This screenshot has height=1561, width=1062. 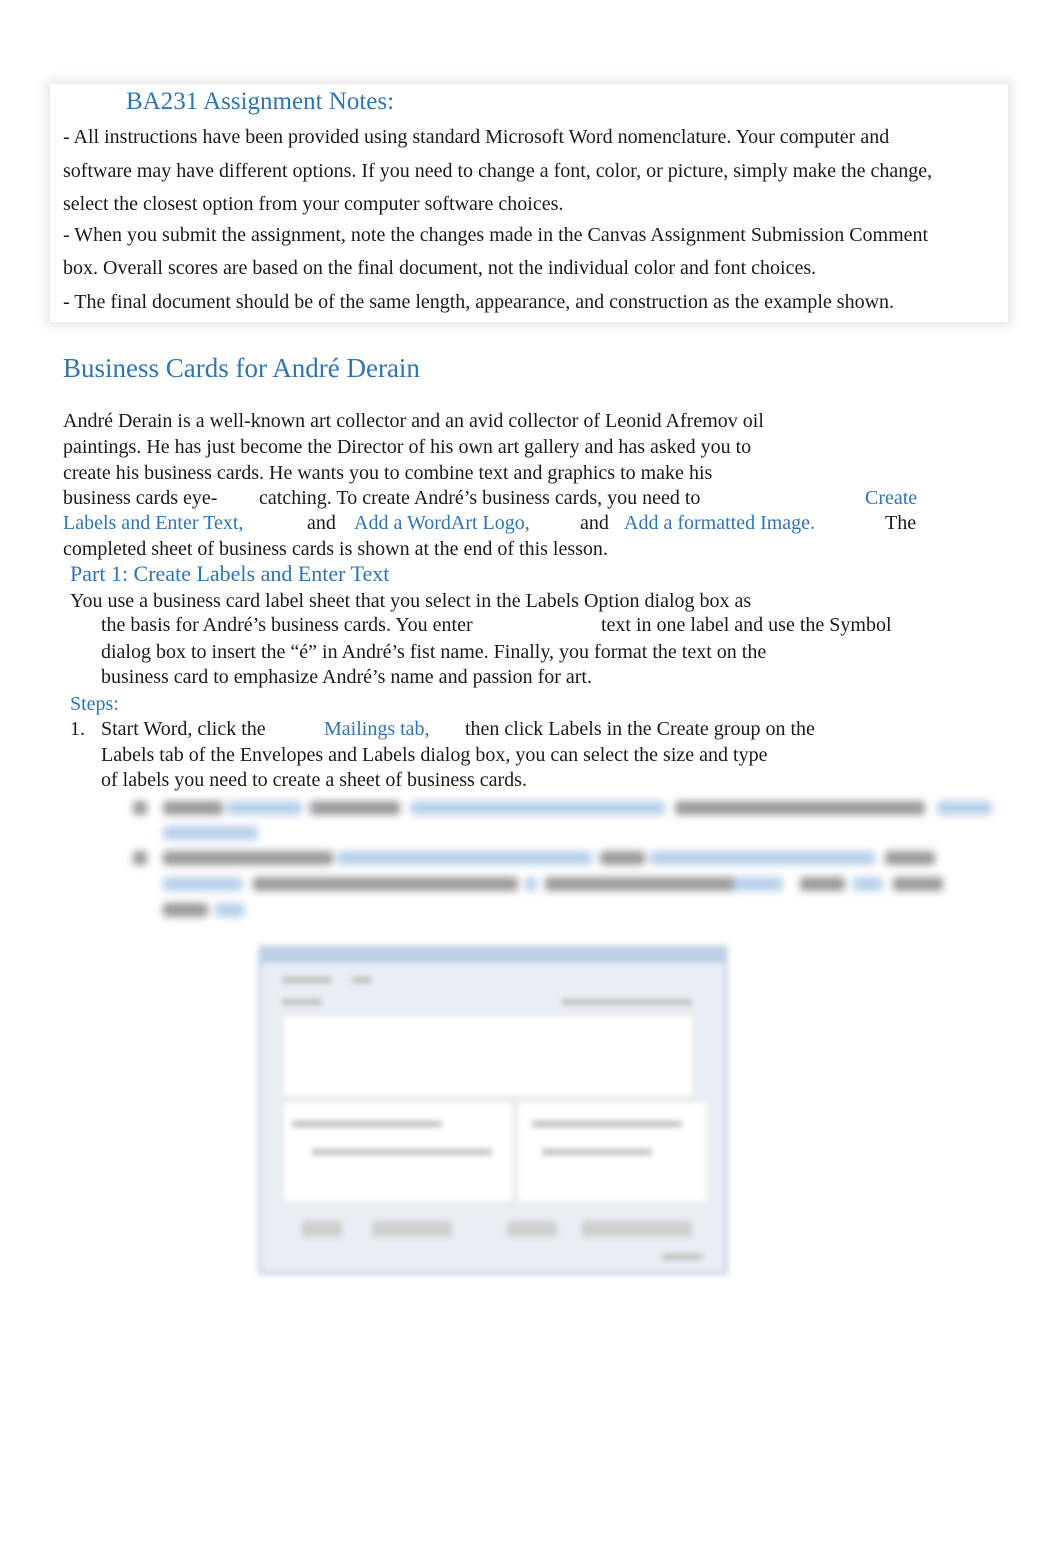 What do you see at coordinates (140, 498) in the screenshot?
I see `intro-line: business cards eye-` at bounding box center [140, 498].